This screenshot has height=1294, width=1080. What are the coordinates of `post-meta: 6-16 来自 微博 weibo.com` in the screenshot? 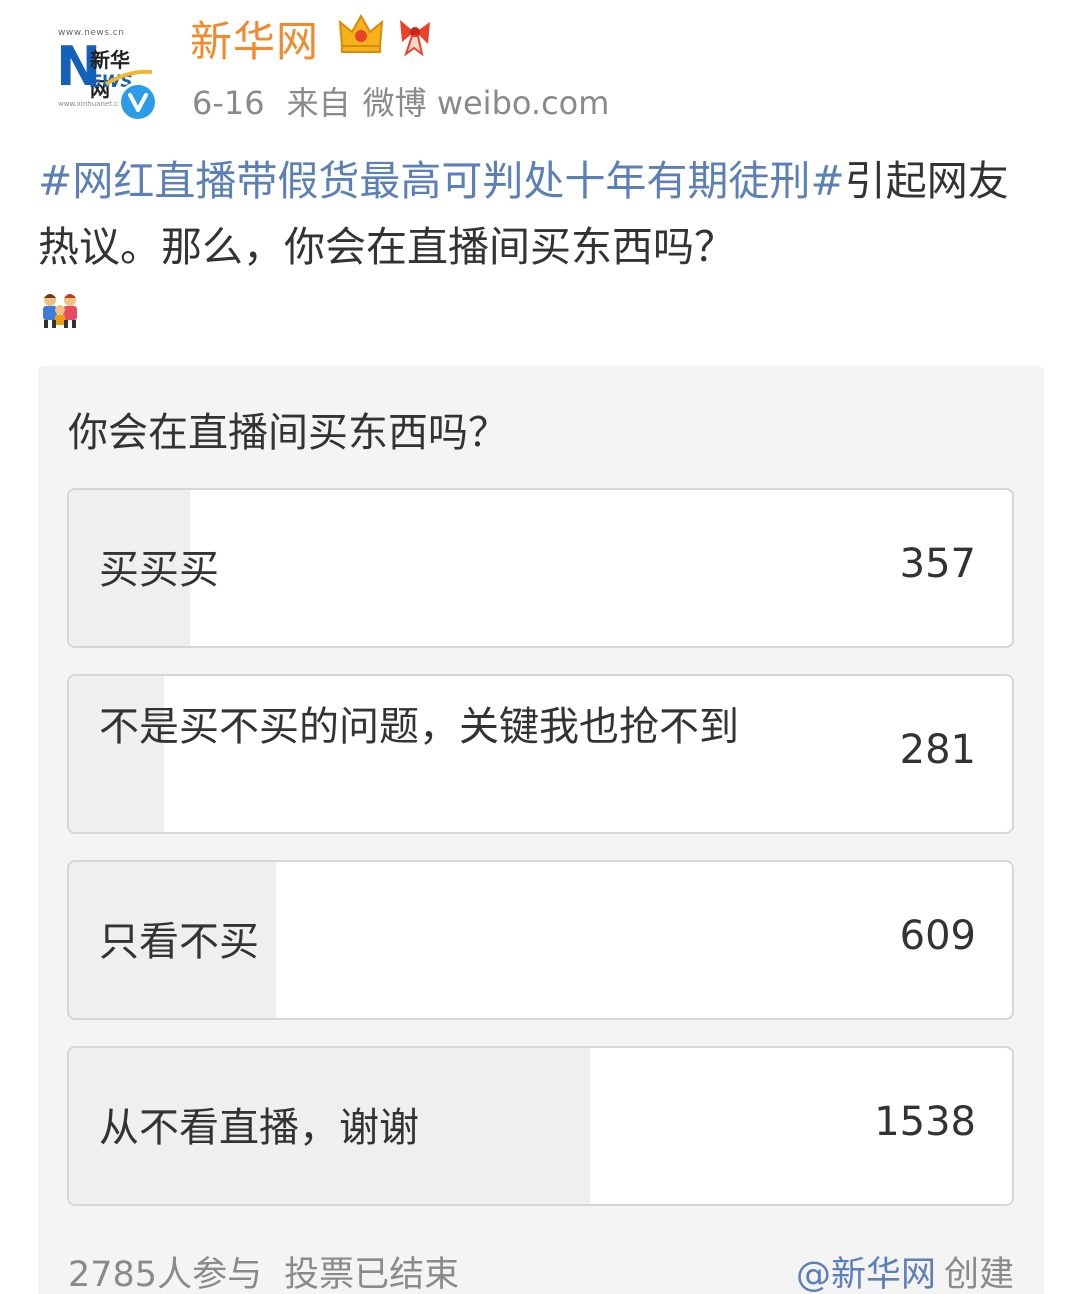 It's located at (411, 101).